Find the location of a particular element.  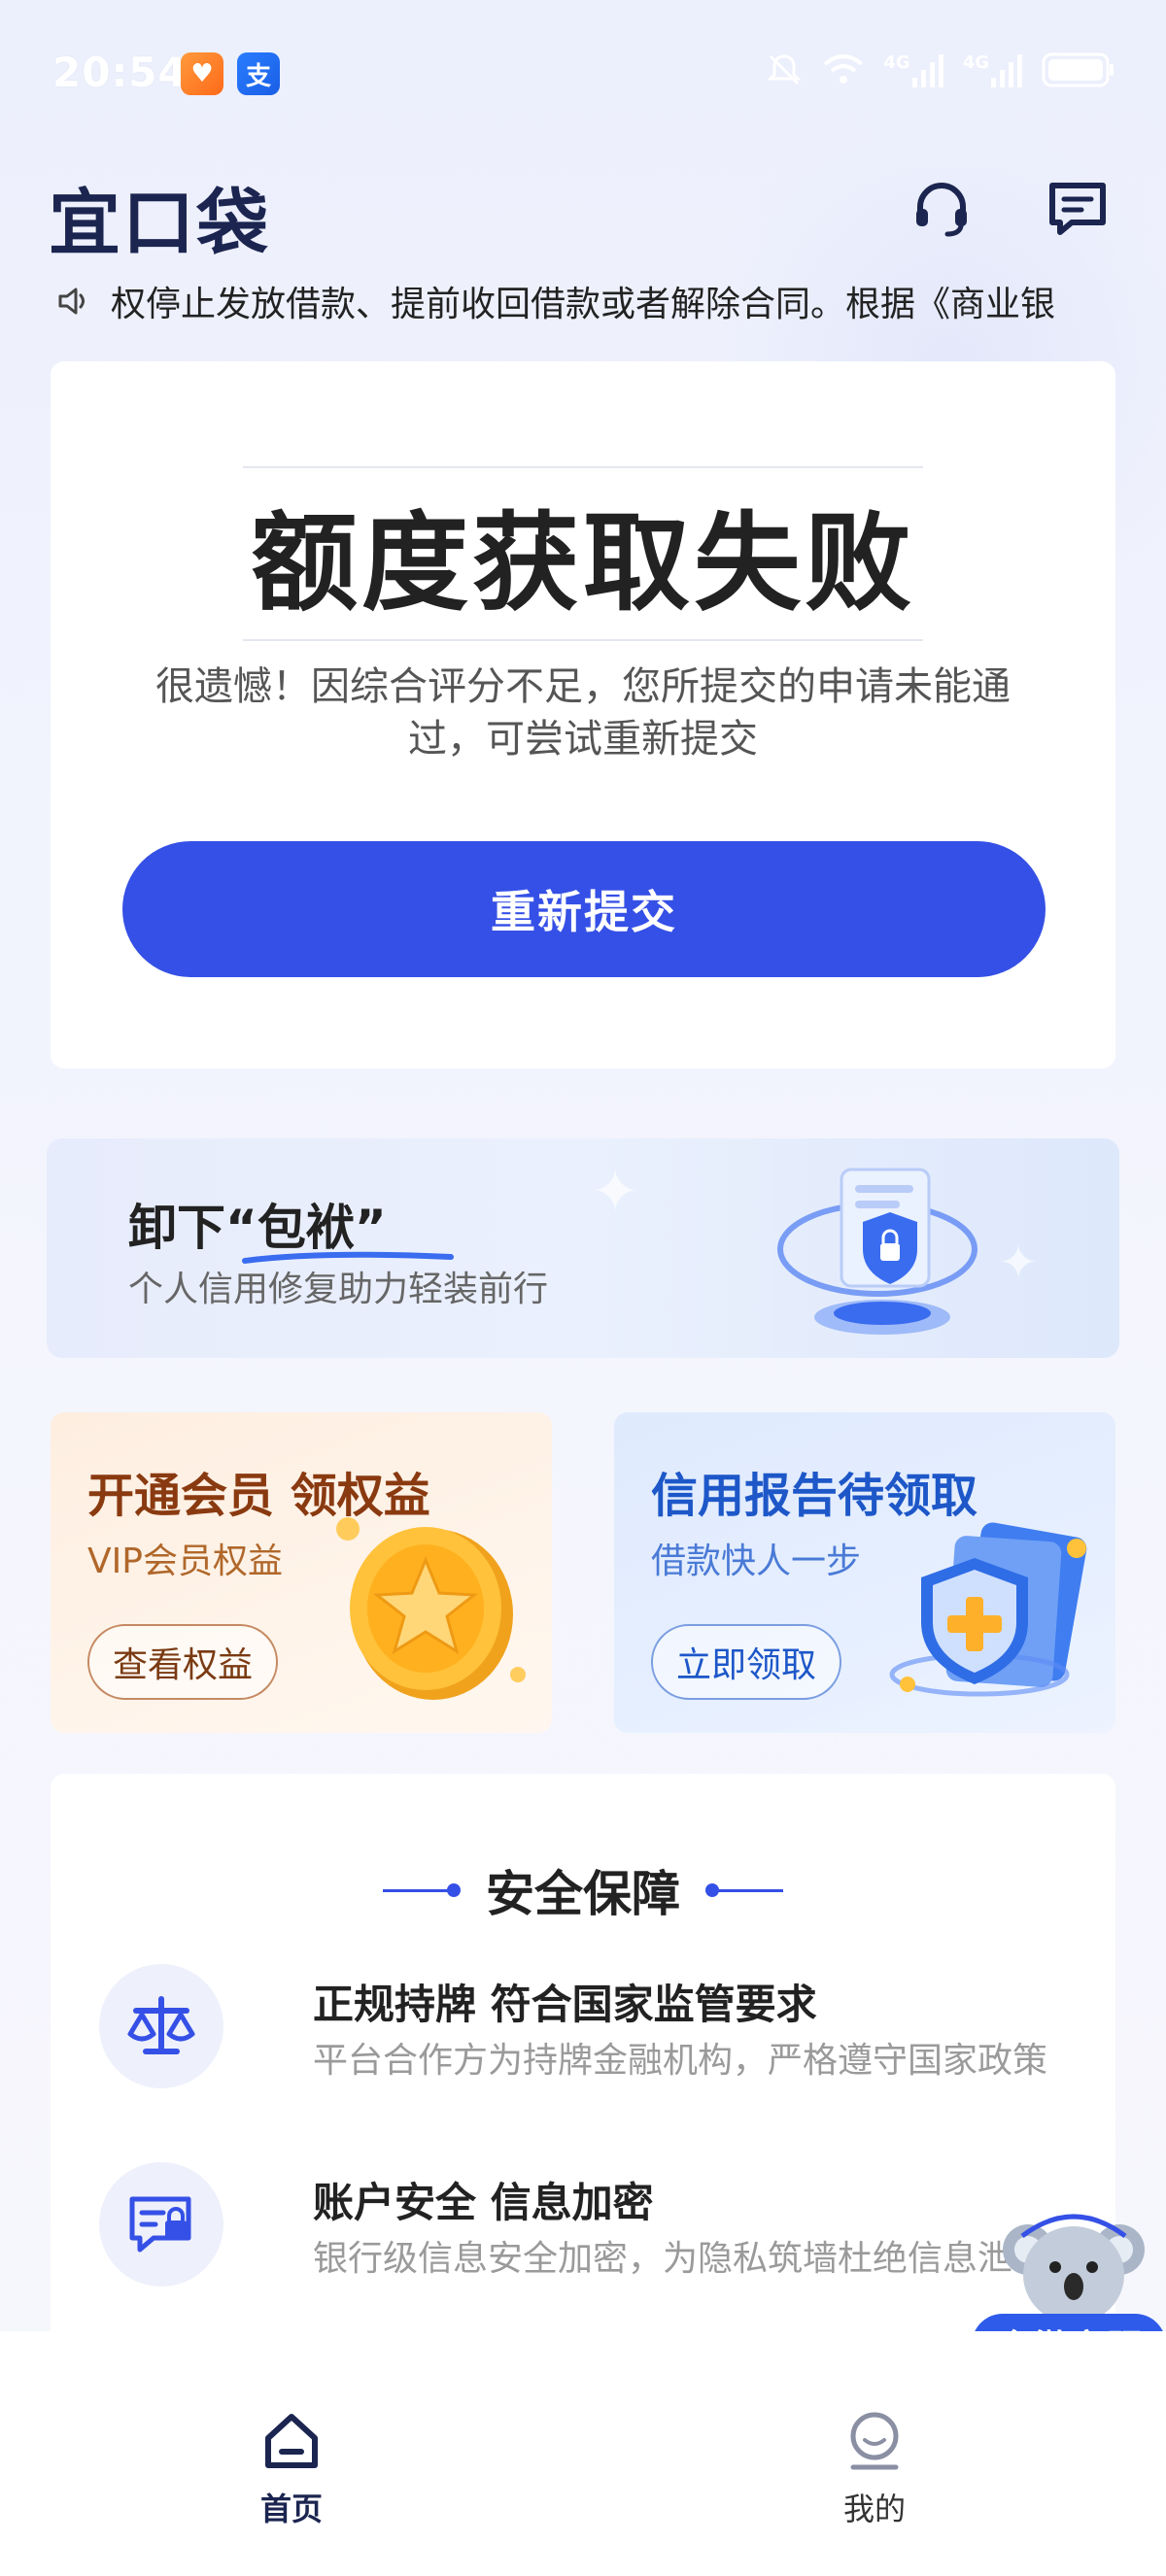

status-time: 20:54 is located at coordinates (120, 72).